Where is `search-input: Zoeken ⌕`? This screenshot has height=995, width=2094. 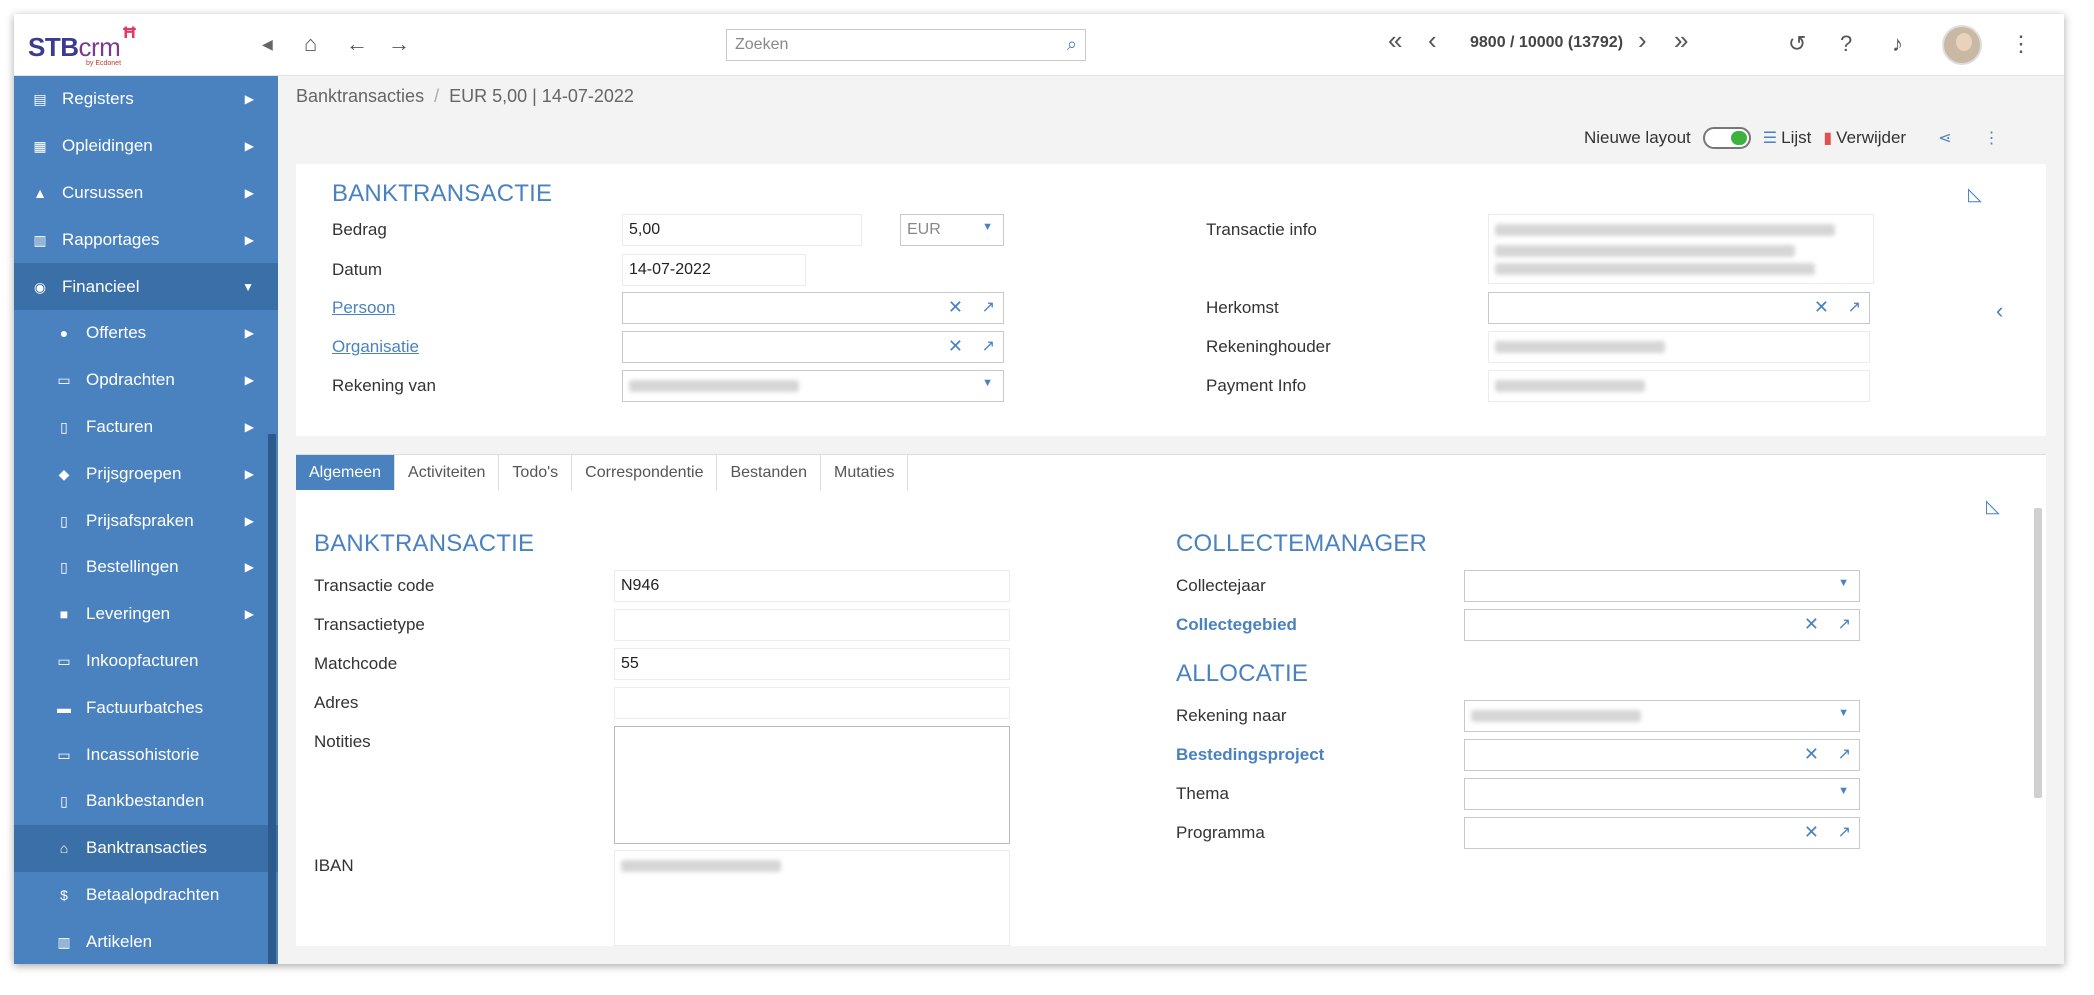 search-input: Zoeken ⌕ is located at coordinates (906, 45).